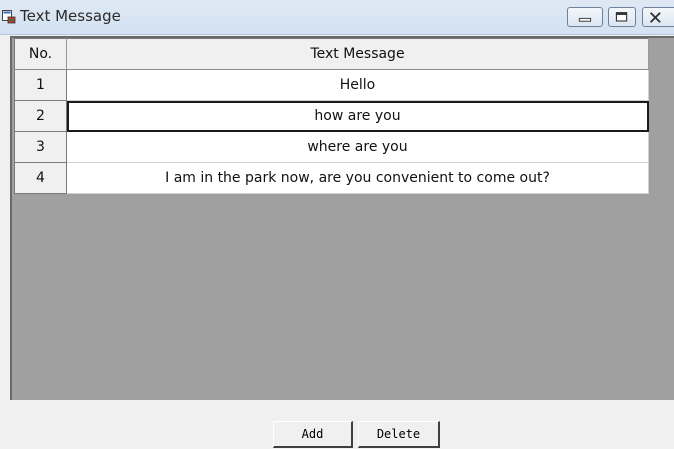 The image size is (674, 449). Describe the element at coordinates (40, 116) in the screenshot. I see `row-number: 2` at that location.